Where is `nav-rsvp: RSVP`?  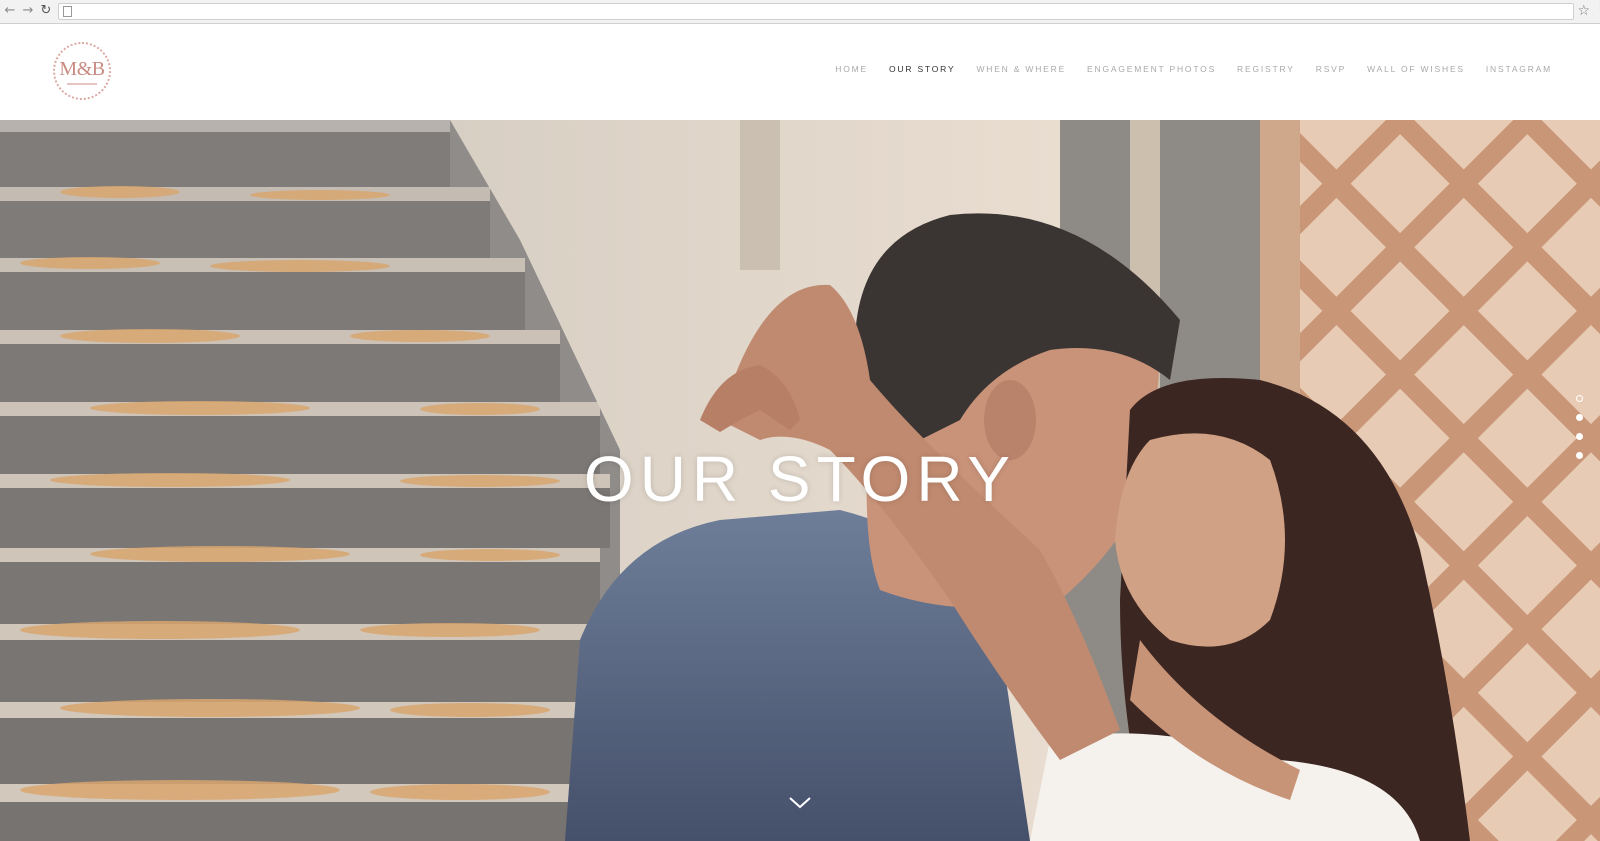
nav-rsvp: RSVP is located at coordinates (1331, 69).